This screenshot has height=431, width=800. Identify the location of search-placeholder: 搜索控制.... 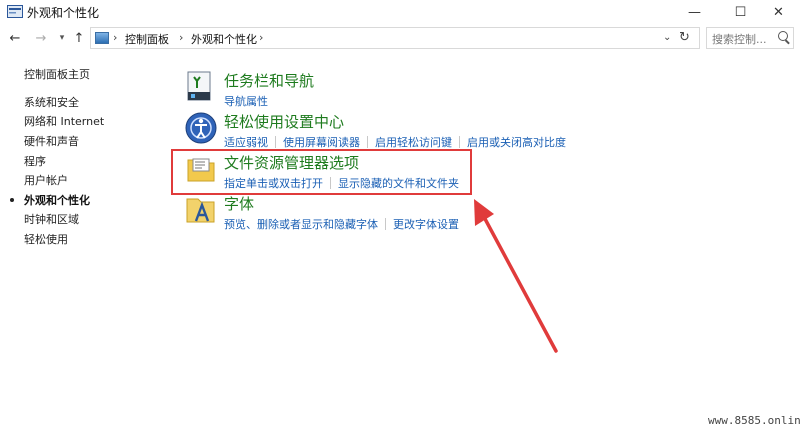
(739, 39).